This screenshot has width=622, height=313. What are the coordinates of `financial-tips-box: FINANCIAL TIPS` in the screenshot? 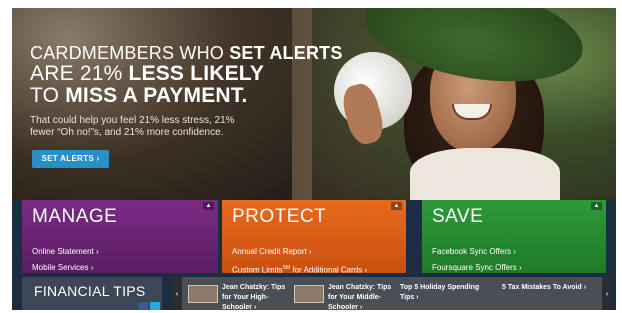 It's located at (92, 293).